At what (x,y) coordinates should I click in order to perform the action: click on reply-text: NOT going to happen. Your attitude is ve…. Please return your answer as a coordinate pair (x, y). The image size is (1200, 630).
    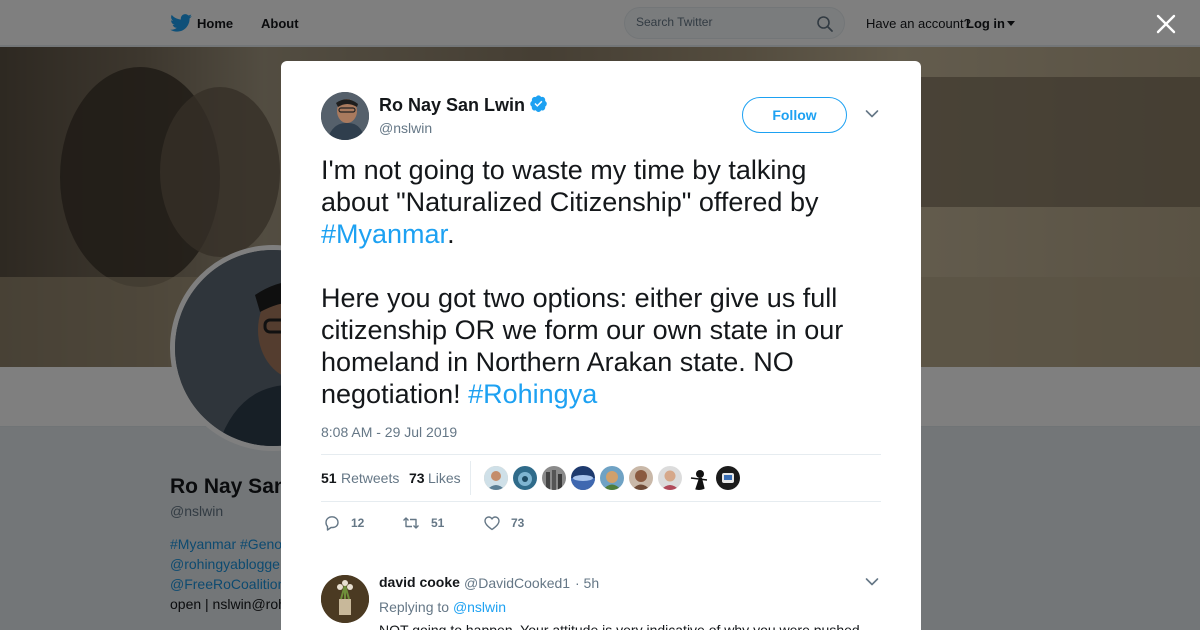
    Looking at the image, I should click on (619, 626).